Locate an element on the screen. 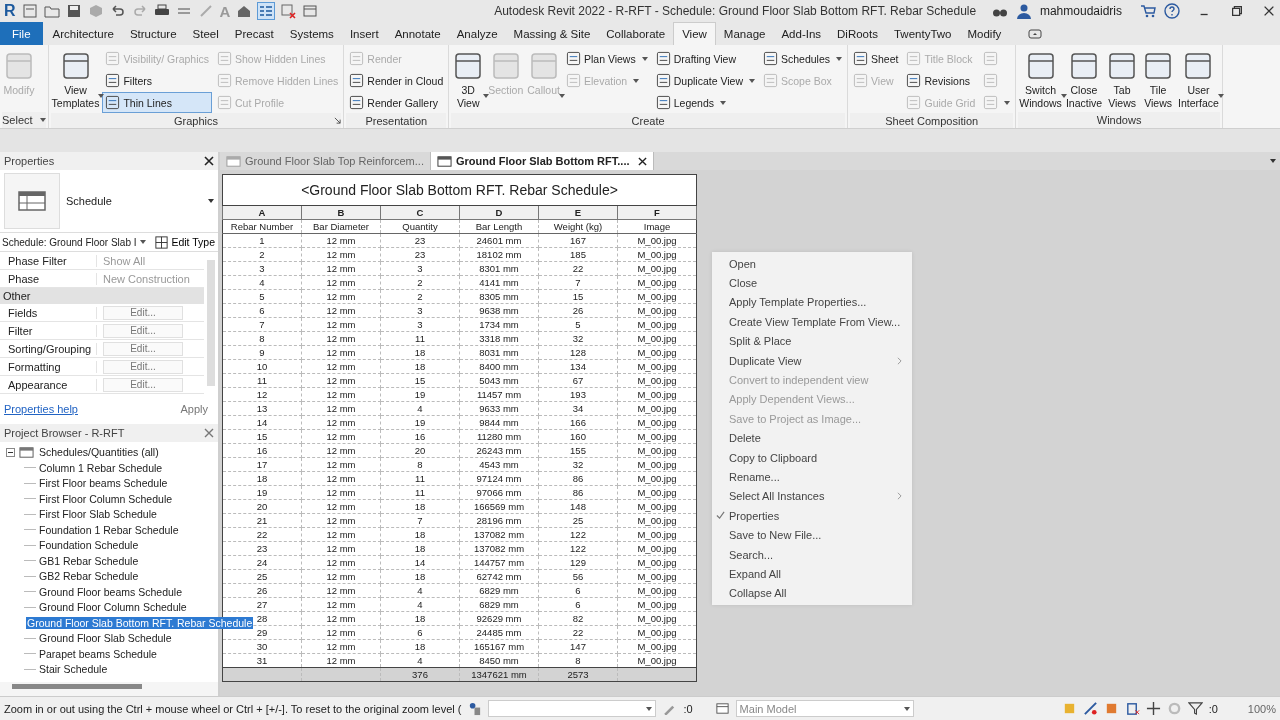 This screenshot has width=1280, height=720. ribbon-button: Filters is located at coordinates (157, 80).